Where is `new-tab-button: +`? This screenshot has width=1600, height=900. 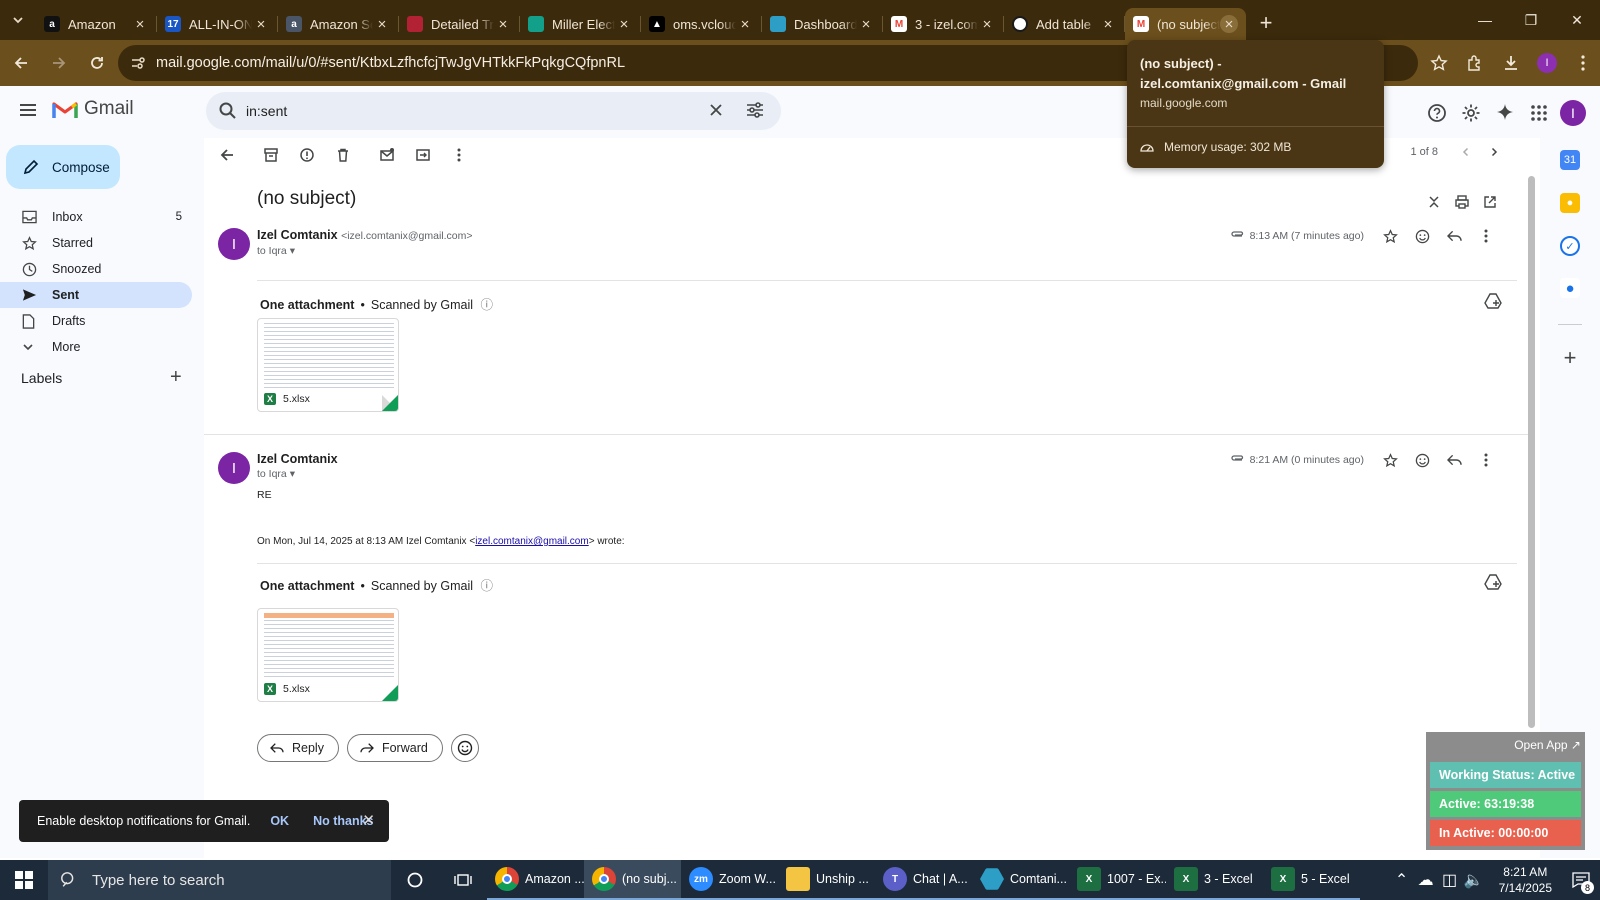
new-tab-button: + is located at coordinates (1266, 23).